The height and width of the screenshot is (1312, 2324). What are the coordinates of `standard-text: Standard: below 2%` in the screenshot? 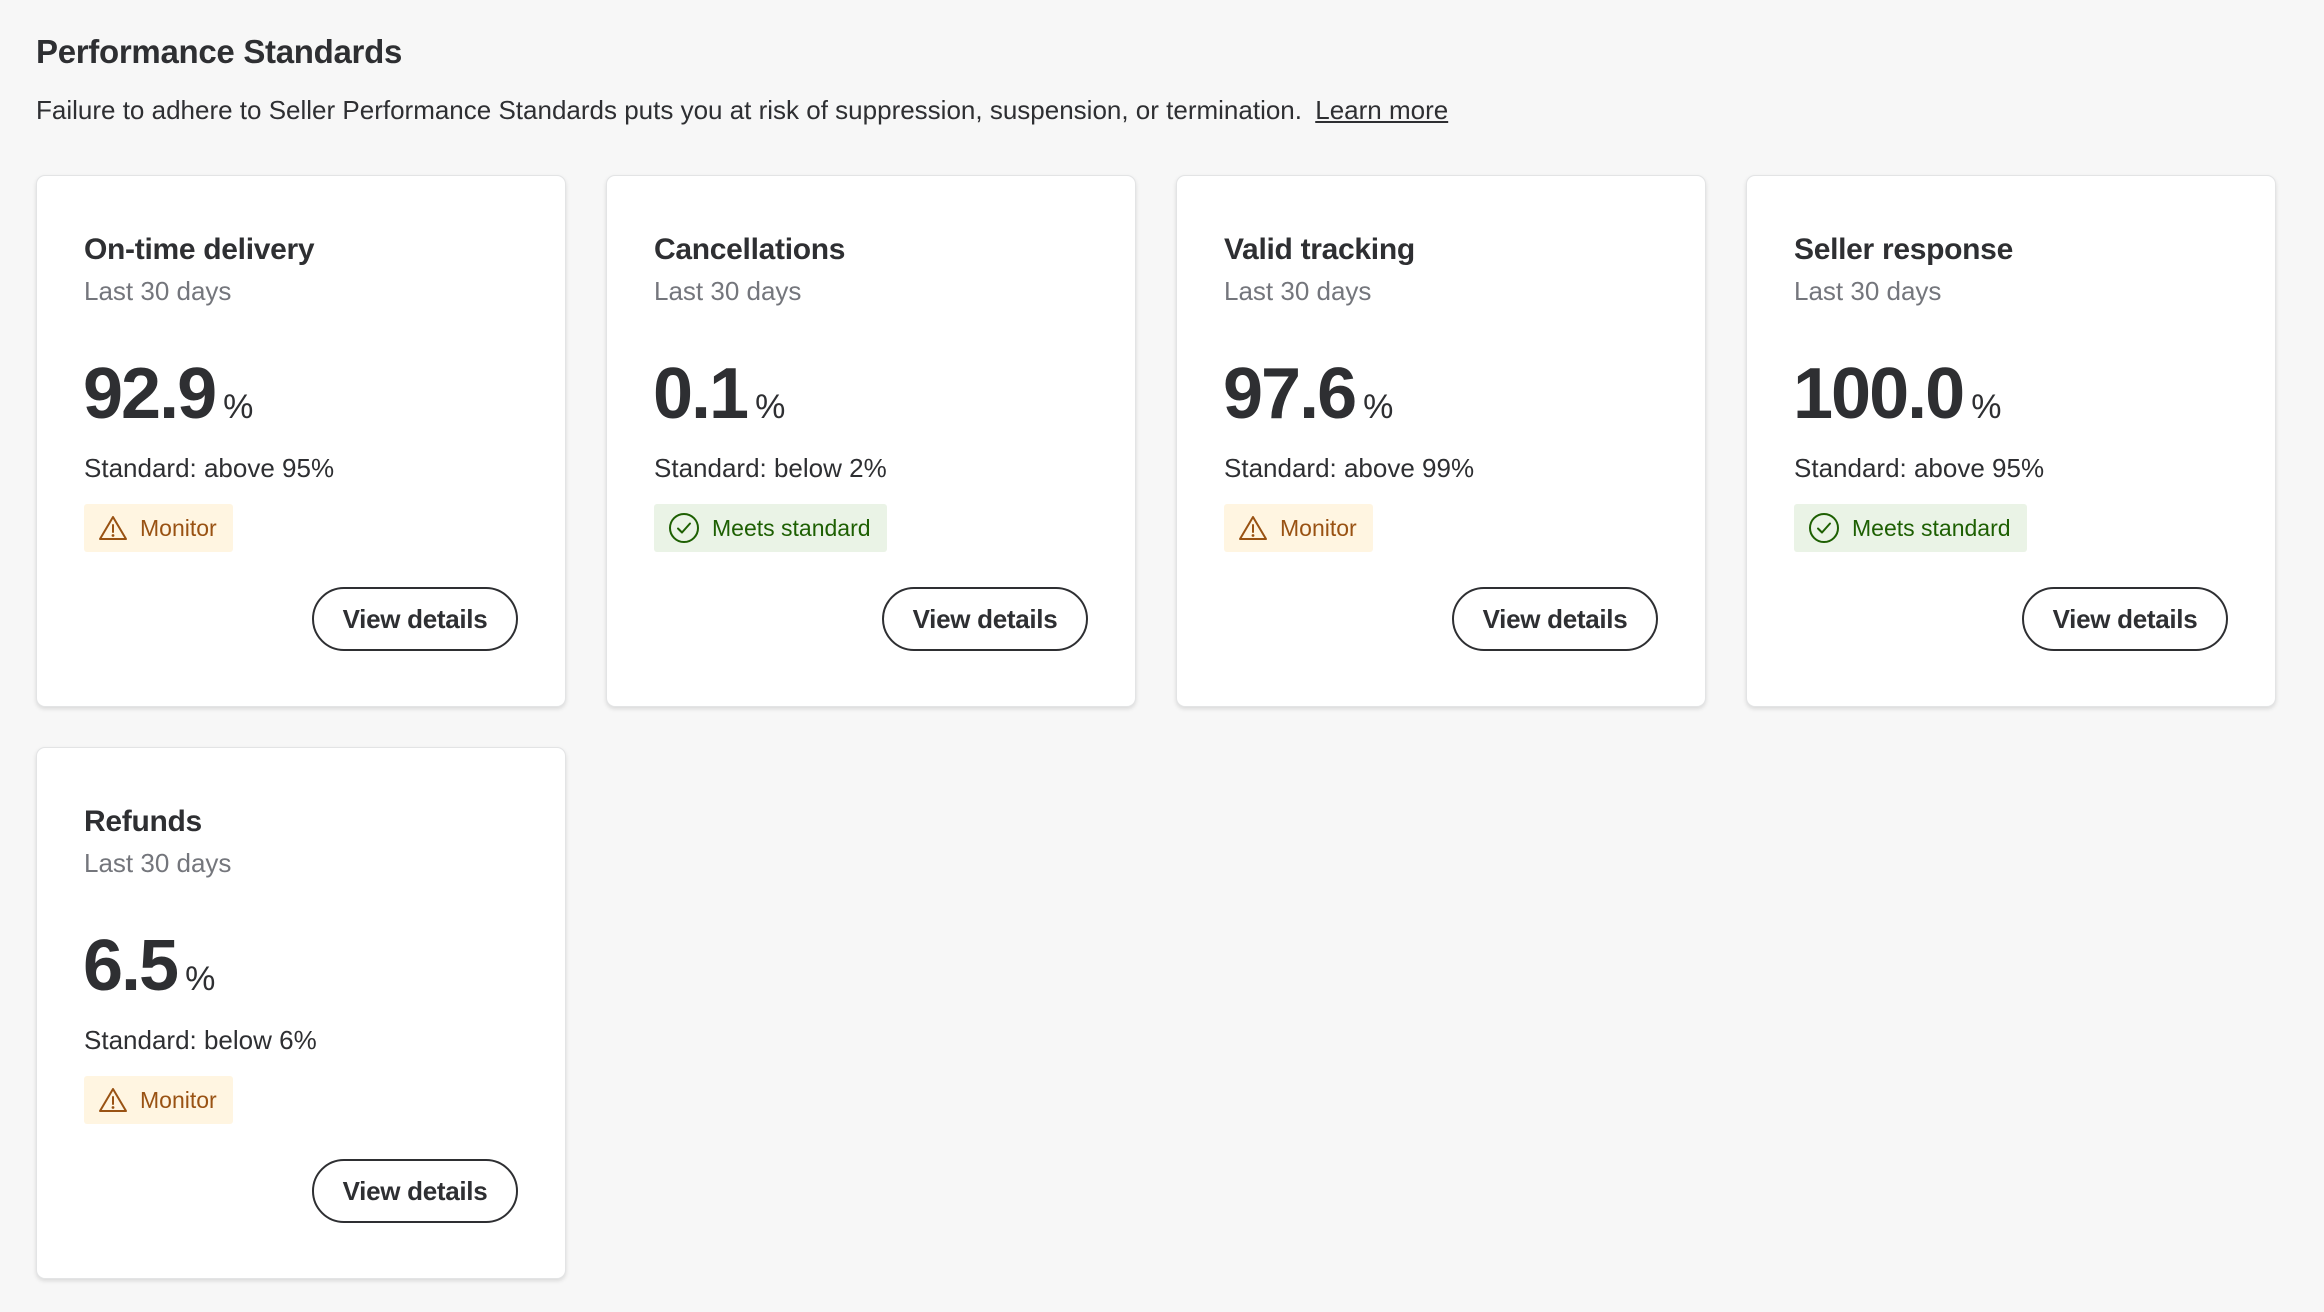 It's located at (770, 468).